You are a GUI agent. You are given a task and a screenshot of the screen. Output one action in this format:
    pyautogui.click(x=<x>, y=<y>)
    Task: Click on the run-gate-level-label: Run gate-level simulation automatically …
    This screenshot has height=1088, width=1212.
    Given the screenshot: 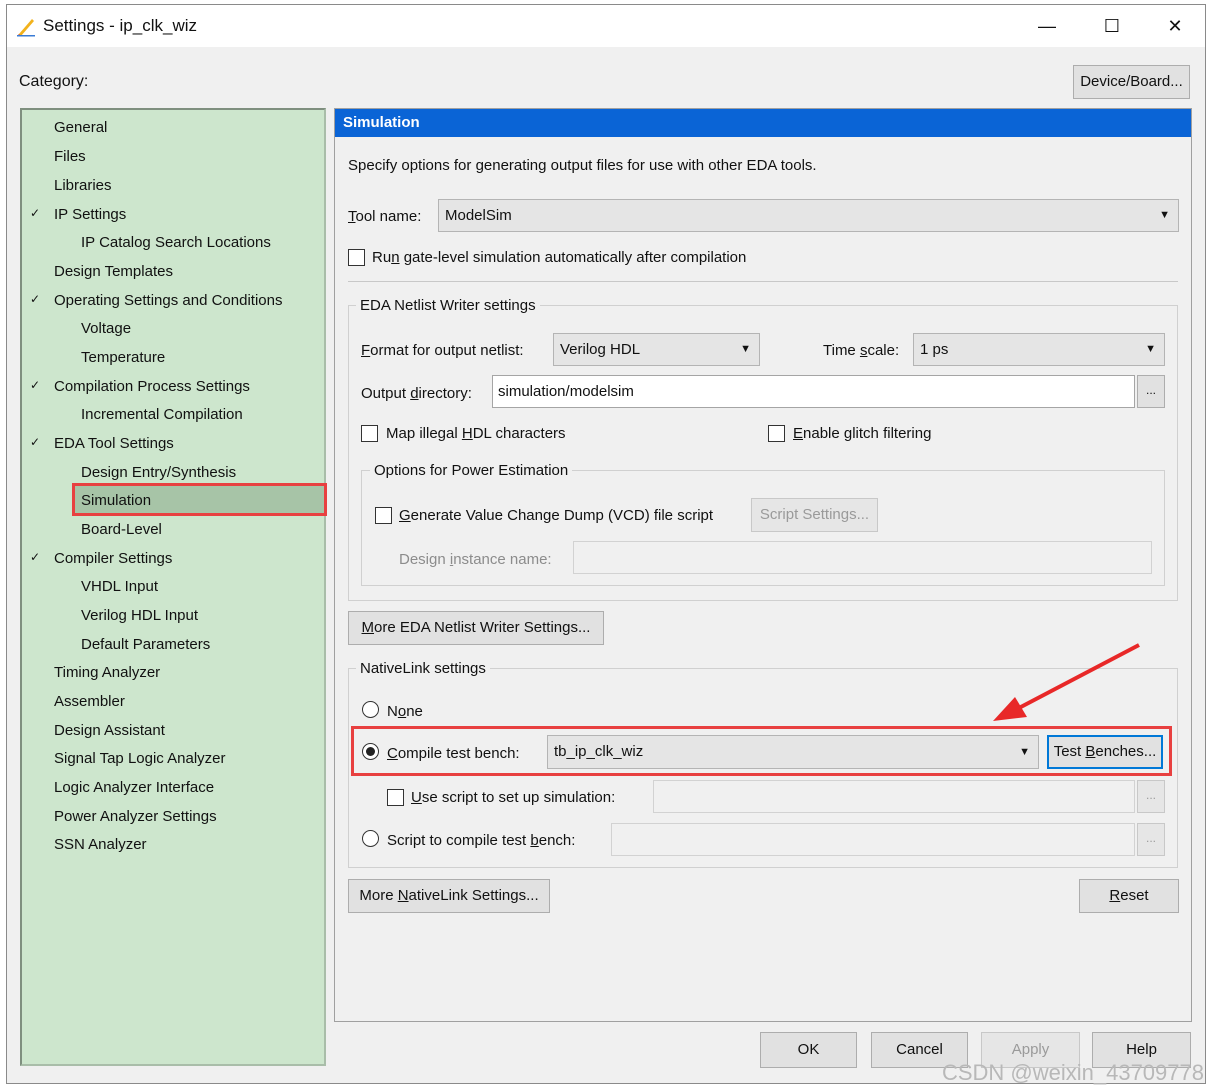 What is the action you would take?
    pyautogui.click(x=559, y=257)
    